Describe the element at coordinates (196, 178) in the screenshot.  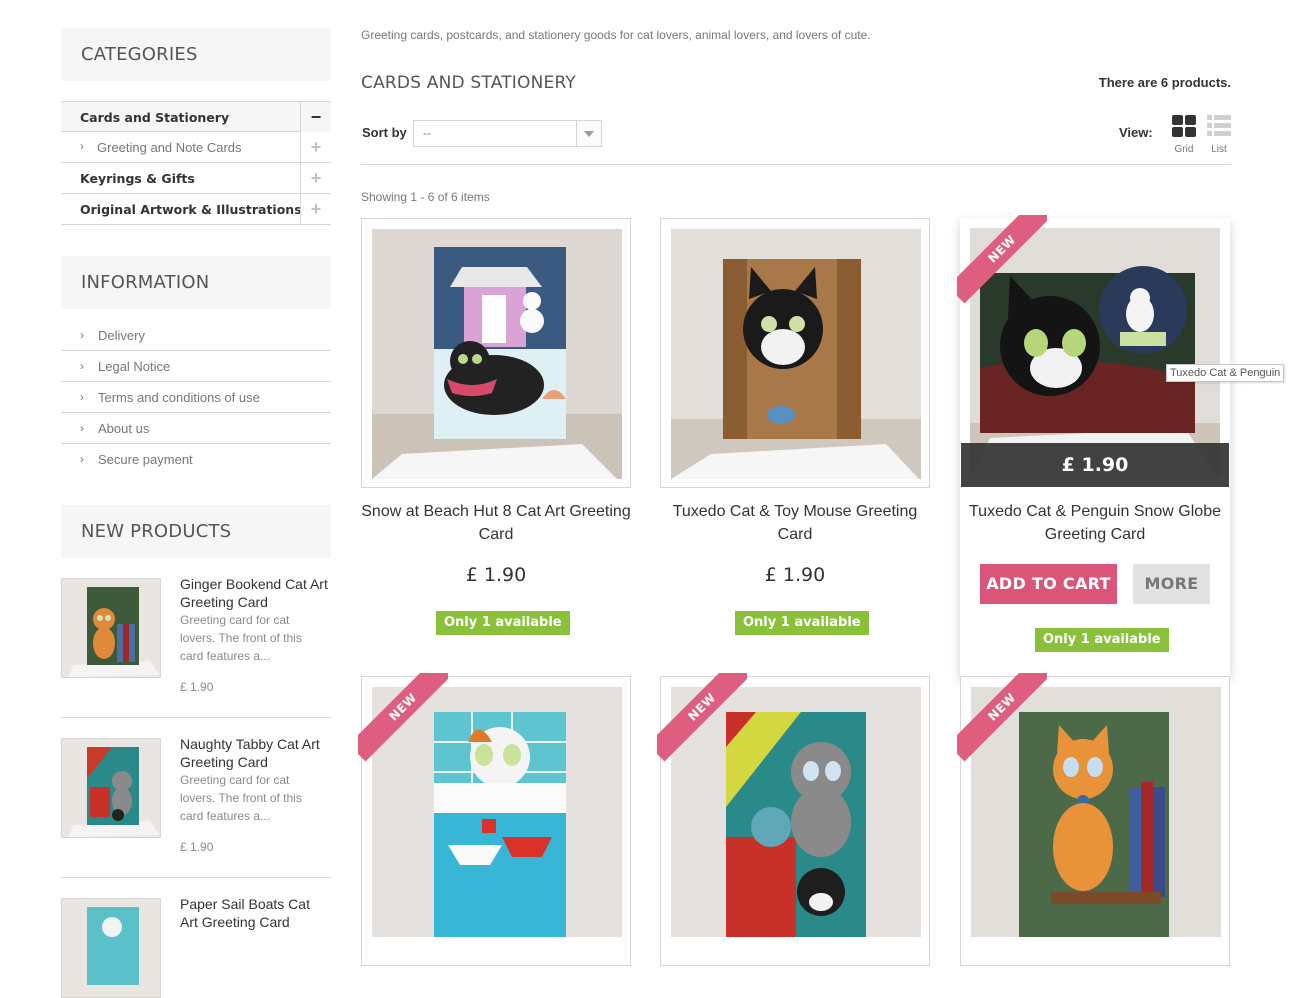
I see `category-keyrings-gifts: Keyrings & Gifts +` at that location.